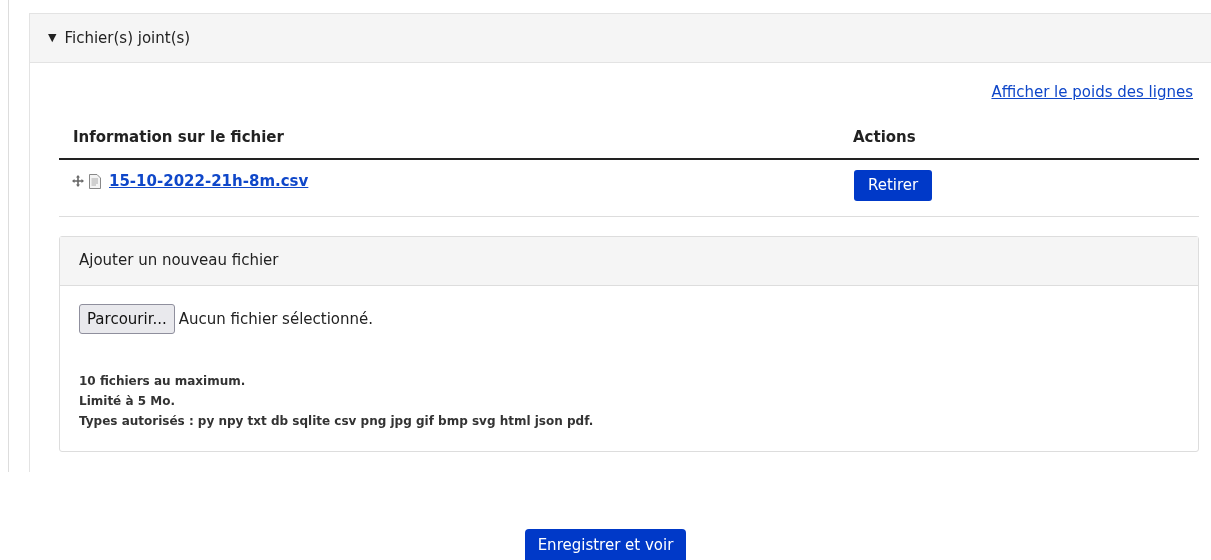  Describe the element at coordinates (127, 38) in the screenshot. I see `panel-title: Fichier(s) joint(s)` at that location.